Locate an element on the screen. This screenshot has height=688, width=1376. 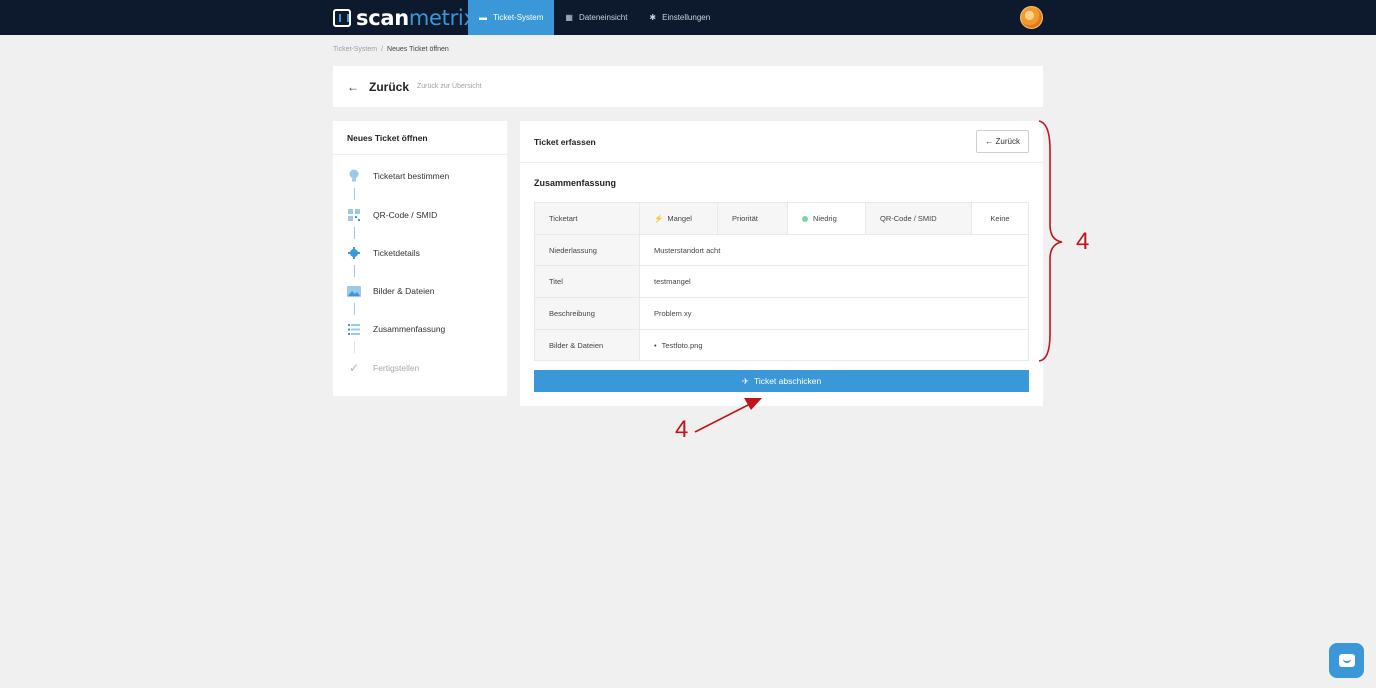
prioritaet-value: Niedrig is located at coordinates (825, 218).